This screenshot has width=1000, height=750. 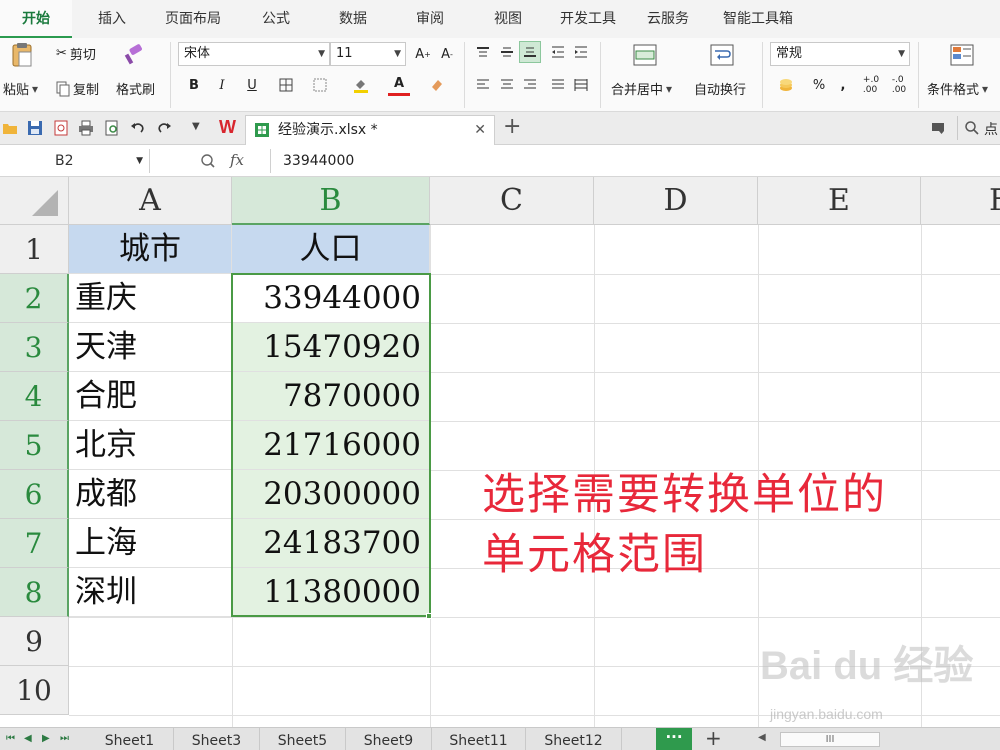 What do you see at coordinates (479, 739) in the screenshot?
I see `sheet-tab-sheet11: Sheet11` at bounding box center [479, 739].